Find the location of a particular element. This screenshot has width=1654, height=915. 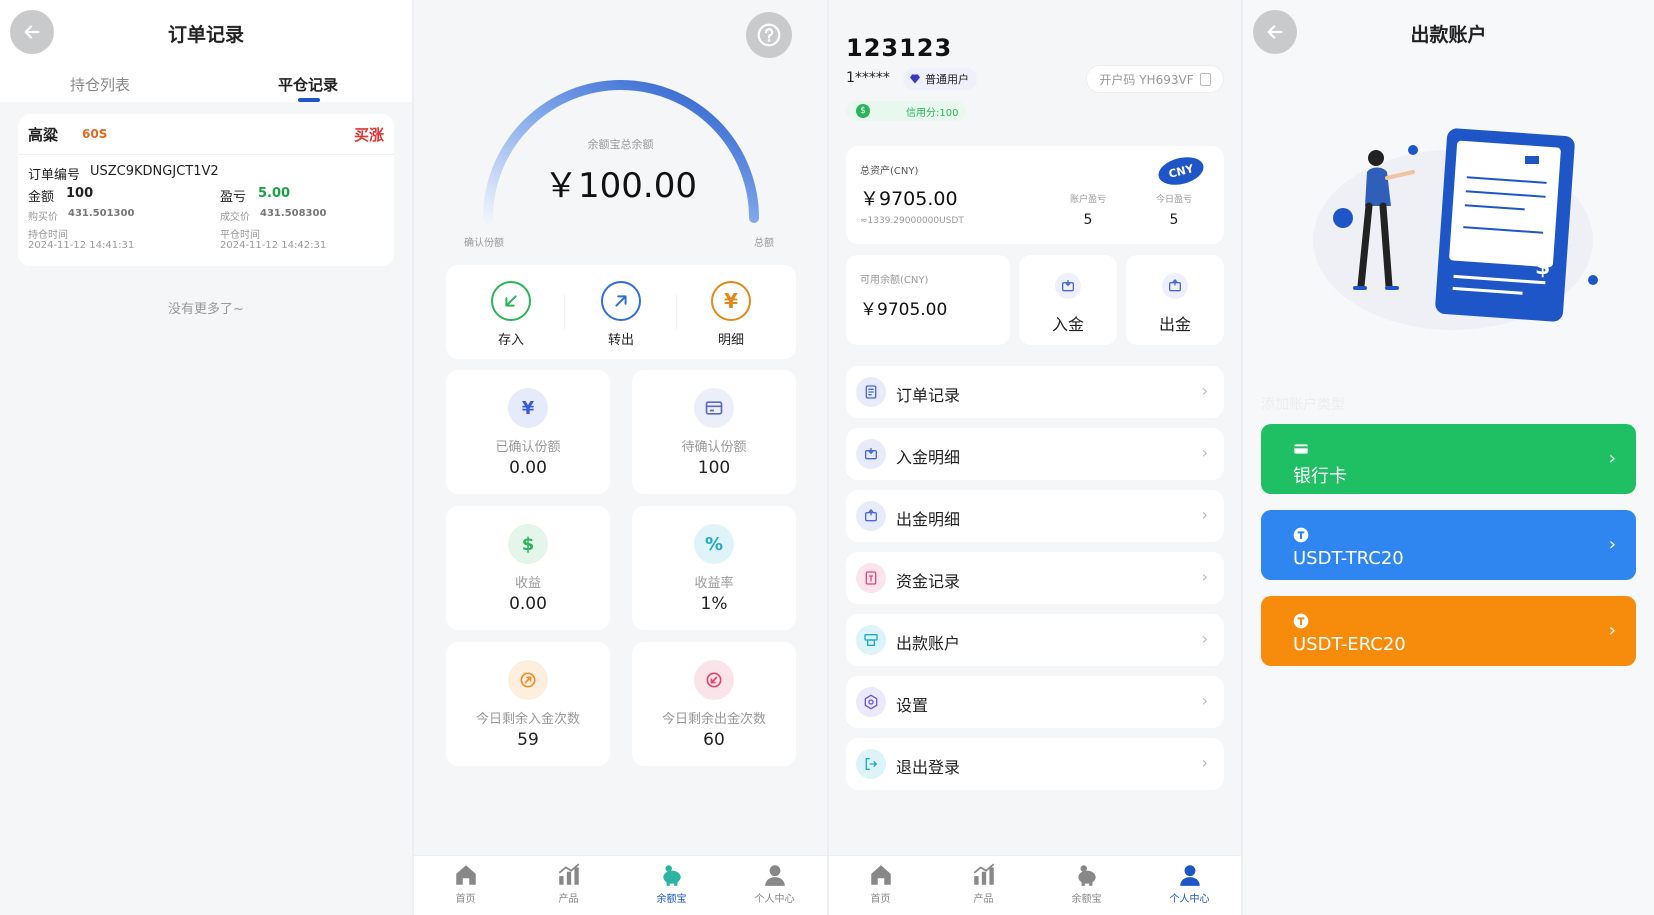

menu-settings: 设置 › is located at coordinates (1035, 702).